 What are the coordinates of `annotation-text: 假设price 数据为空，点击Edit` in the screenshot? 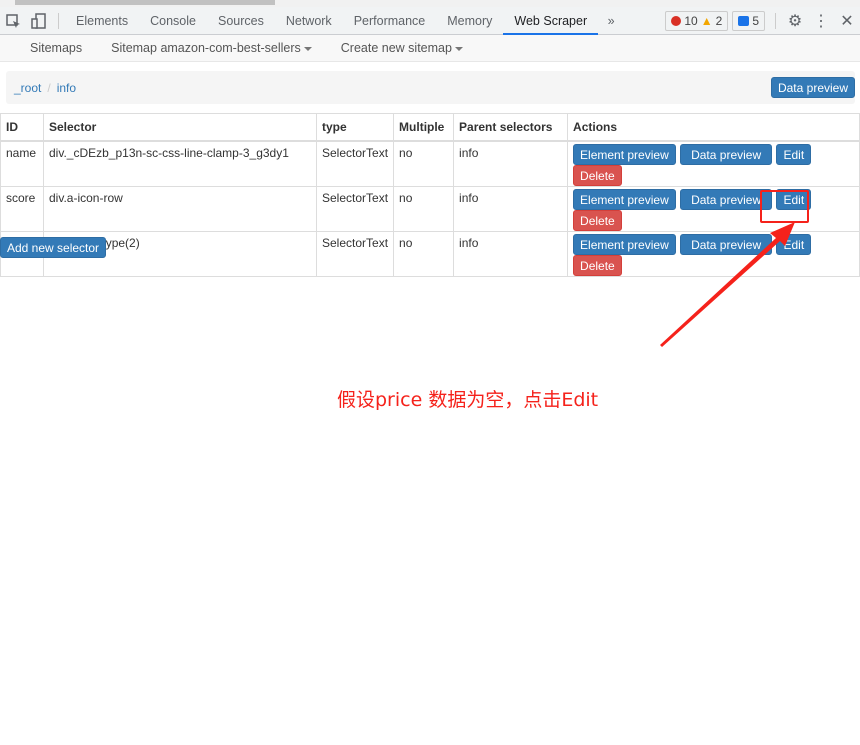 It's located at (468, 400).